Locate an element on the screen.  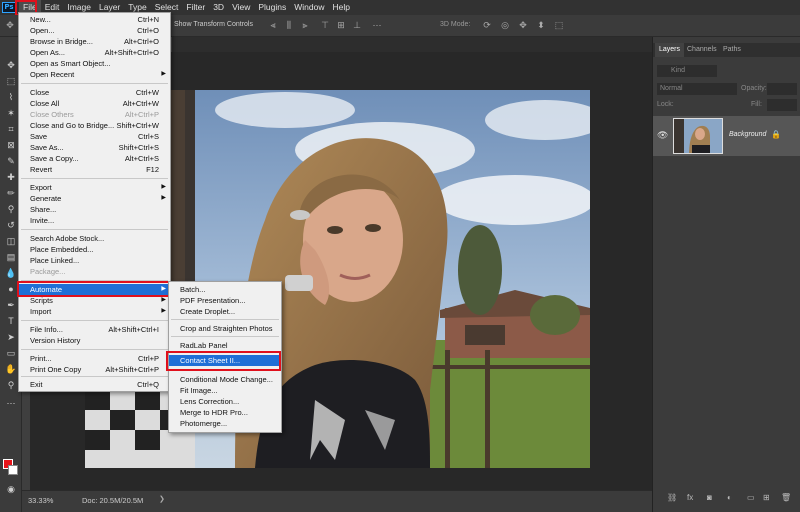
3d-roll-icon: ◎ is located at coordinates (505, 25).